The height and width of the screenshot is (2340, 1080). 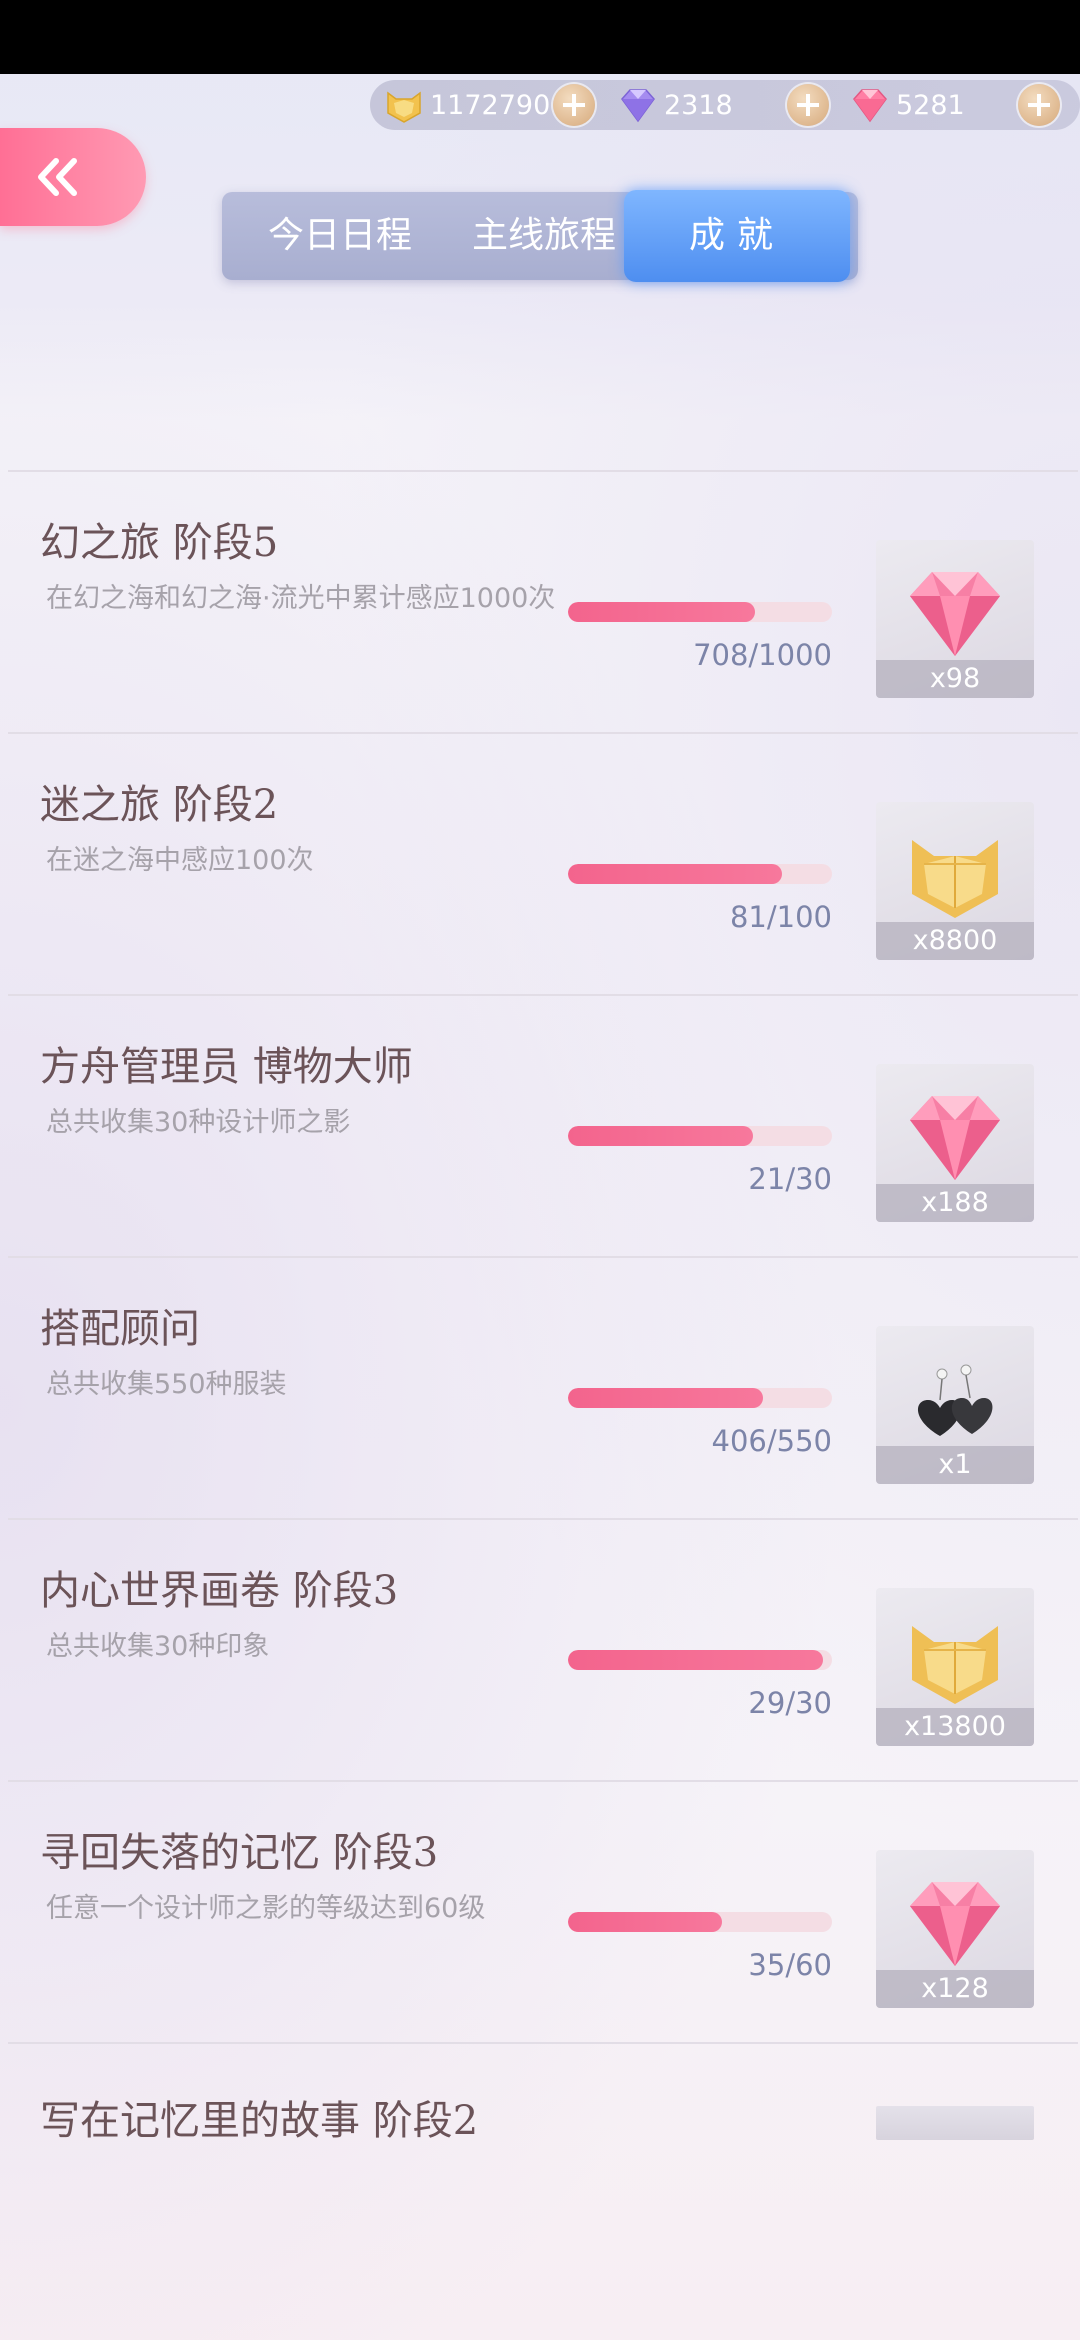 I want to click on achievement-description: 在迷之海中感应100次, so click(x=180, y=860).